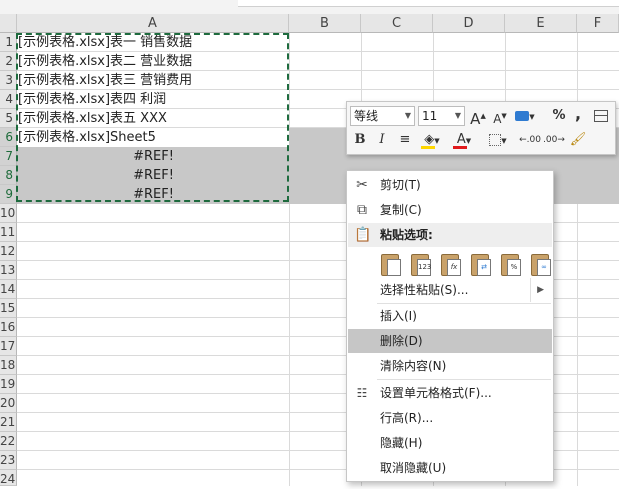 The width and height of the screenshot is (619, 489). Describe the element at coordinates (561, 140) in the screenshot. I see `decrease-decimal-icon: →` at that location.